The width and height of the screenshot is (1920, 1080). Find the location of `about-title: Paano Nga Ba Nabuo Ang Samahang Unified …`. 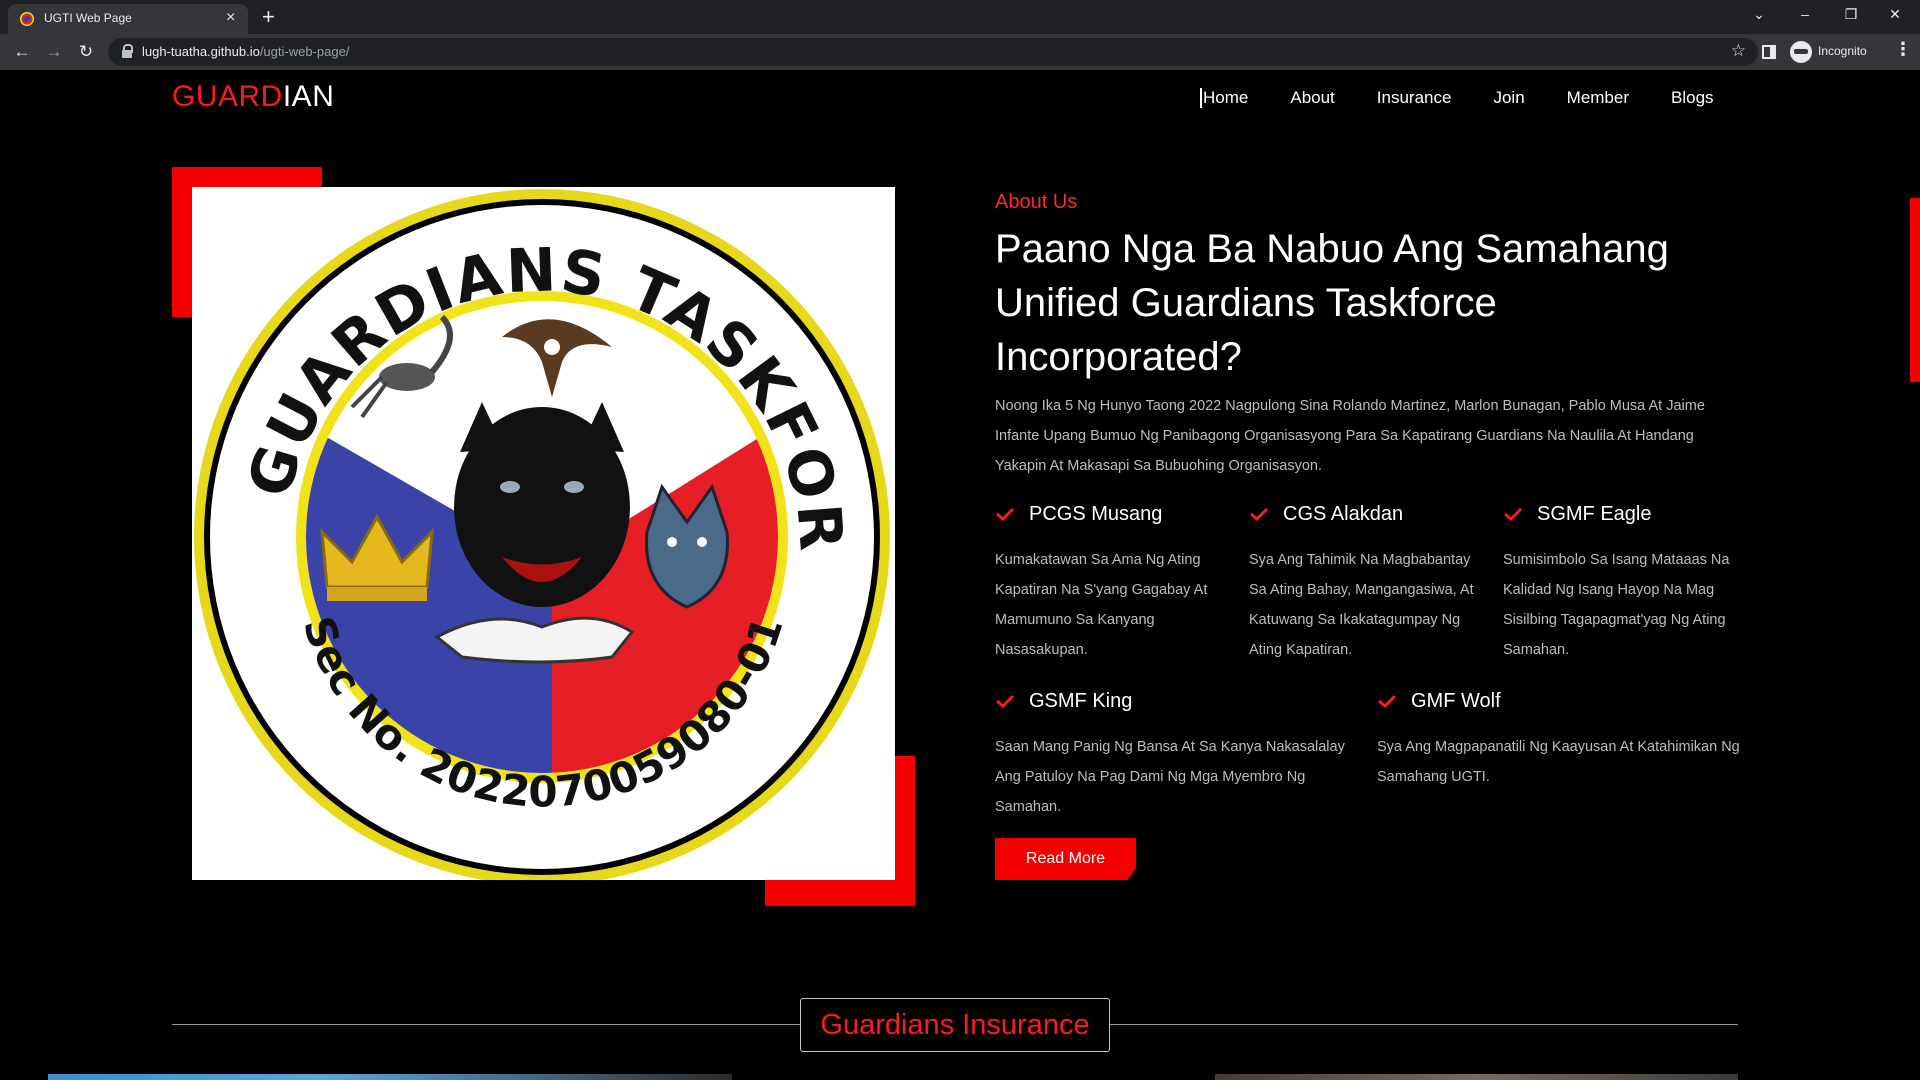

about-title: Paano Nga Ba Nabuo Ang Samahang Unified … is located at coordinates (1332, 303).